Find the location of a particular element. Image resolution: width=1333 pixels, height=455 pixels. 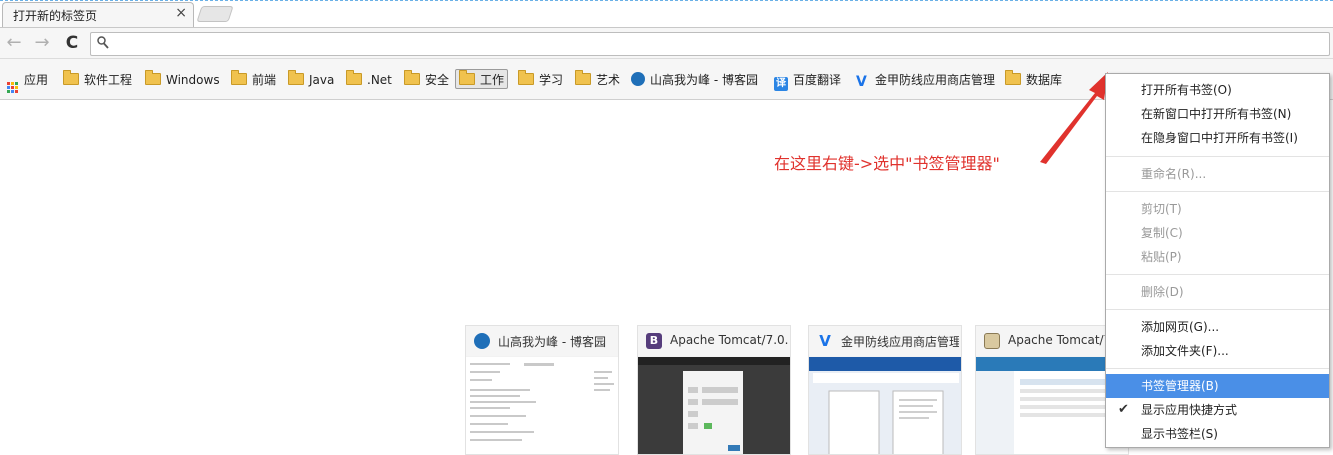

bookmark-folder-art: 艺术 is located at coordinates (597, 80).